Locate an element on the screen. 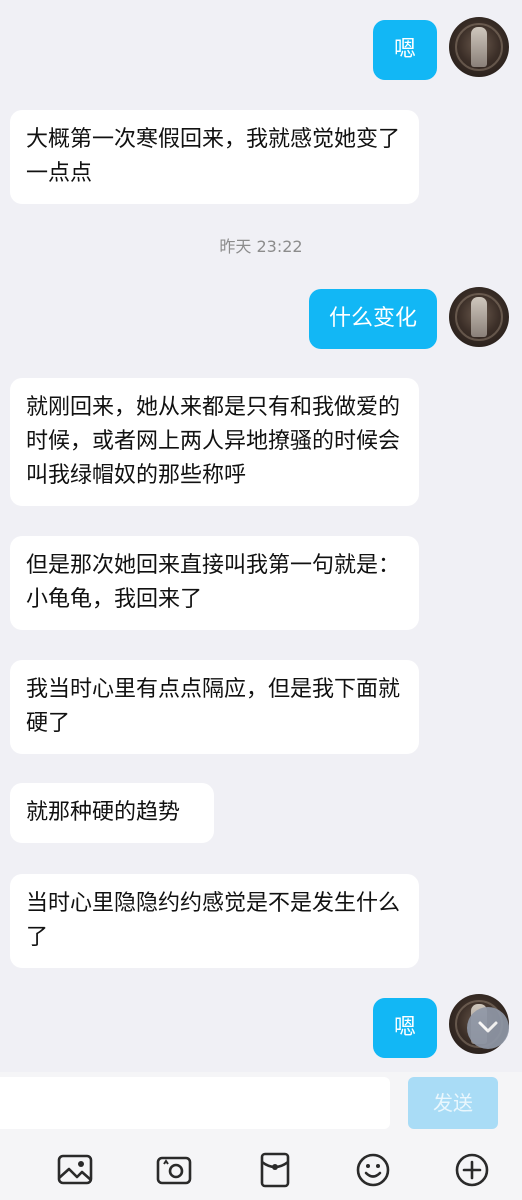 This screenshot has height=1200, width=522. camera-icon is located at coordinates (174, 1170).